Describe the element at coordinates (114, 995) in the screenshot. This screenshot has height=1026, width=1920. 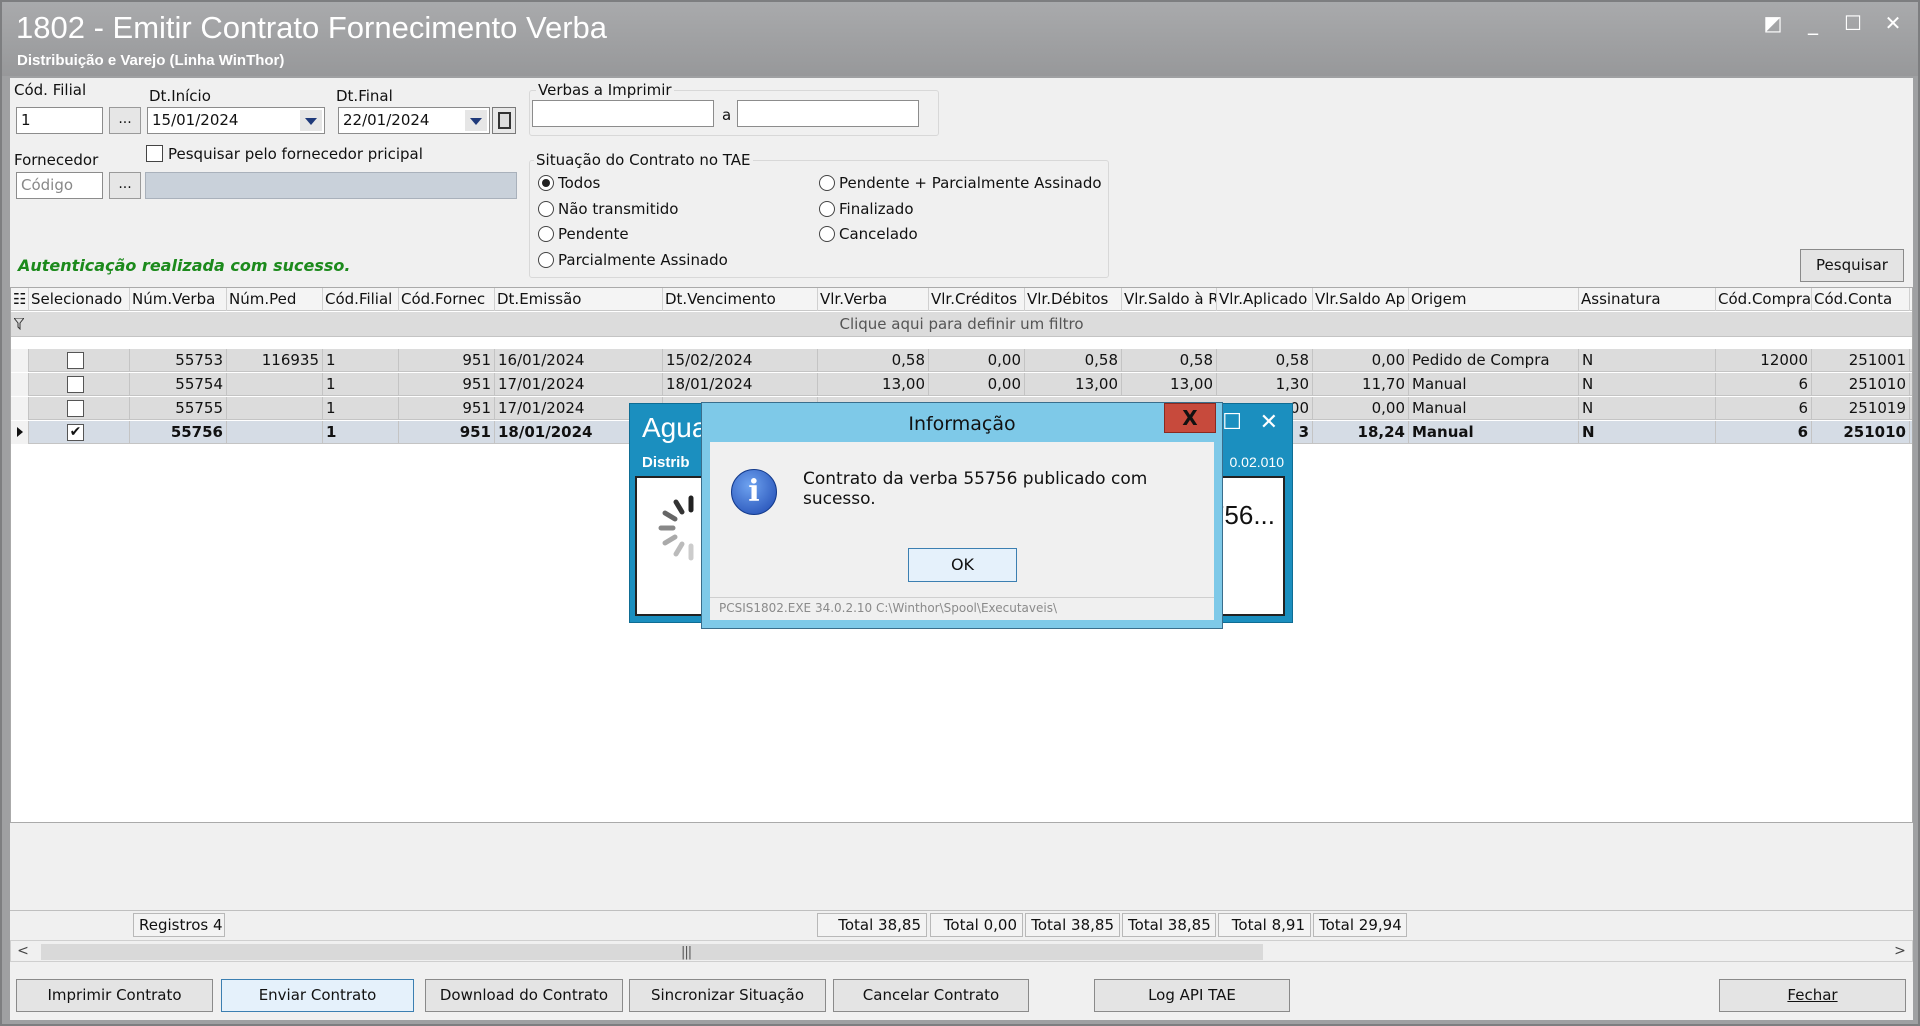
I see `imprimir-contrato-button: Imprimir Contrato` at that location.